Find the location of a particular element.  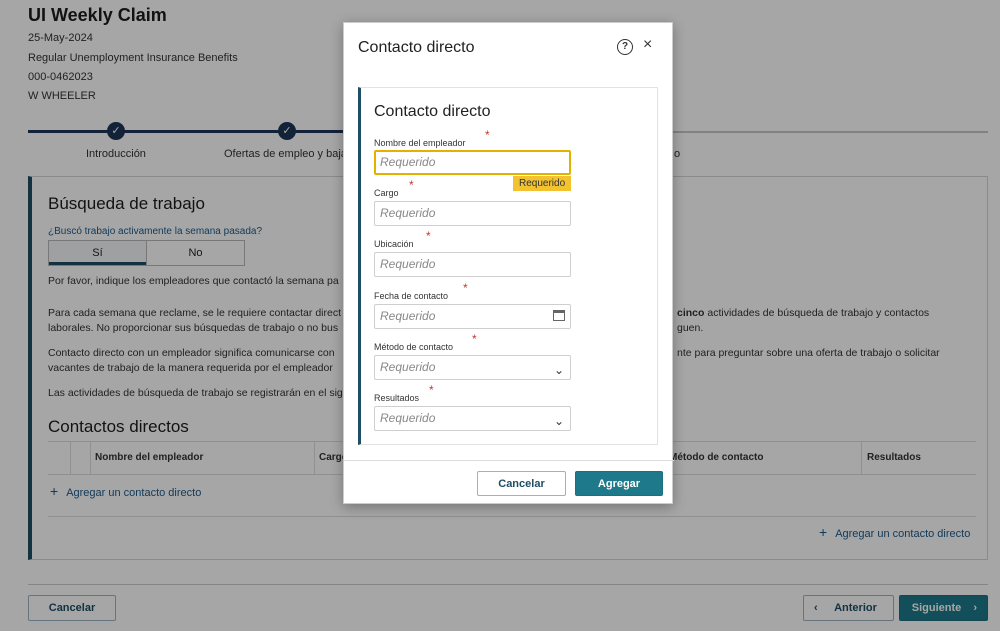

dialog-add-button: Agregar is located at coordinates (619, 483).